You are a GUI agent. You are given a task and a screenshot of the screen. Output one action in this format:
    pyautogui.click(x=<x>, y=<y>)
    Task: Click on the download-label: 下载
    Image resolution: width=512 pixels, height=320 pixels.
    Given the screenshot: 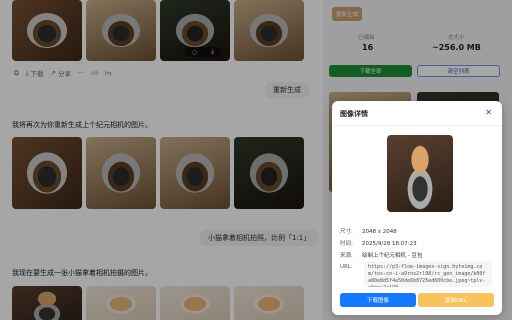 What is the action you would take?
    pyautogui.click(x=37, y=74)
    